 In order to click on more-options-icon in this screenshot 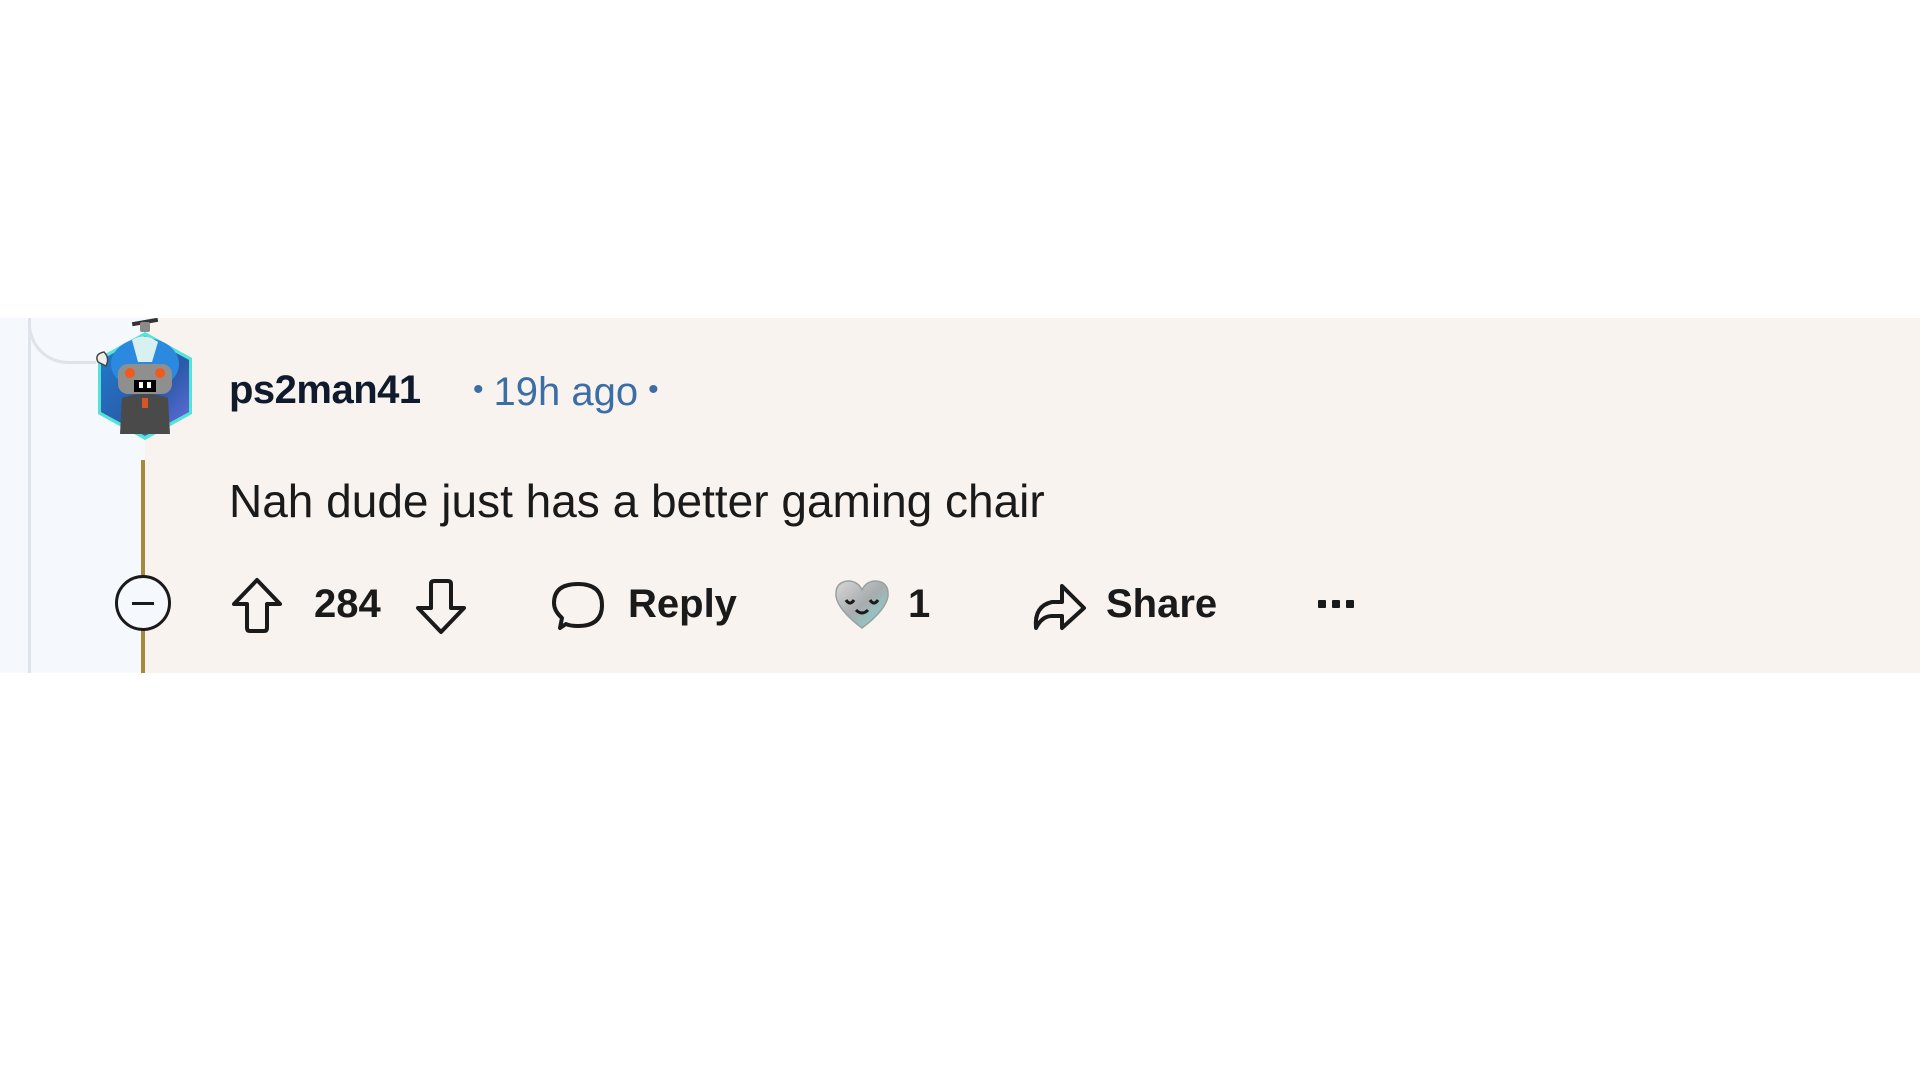, I will do `click(1336, 604)`.